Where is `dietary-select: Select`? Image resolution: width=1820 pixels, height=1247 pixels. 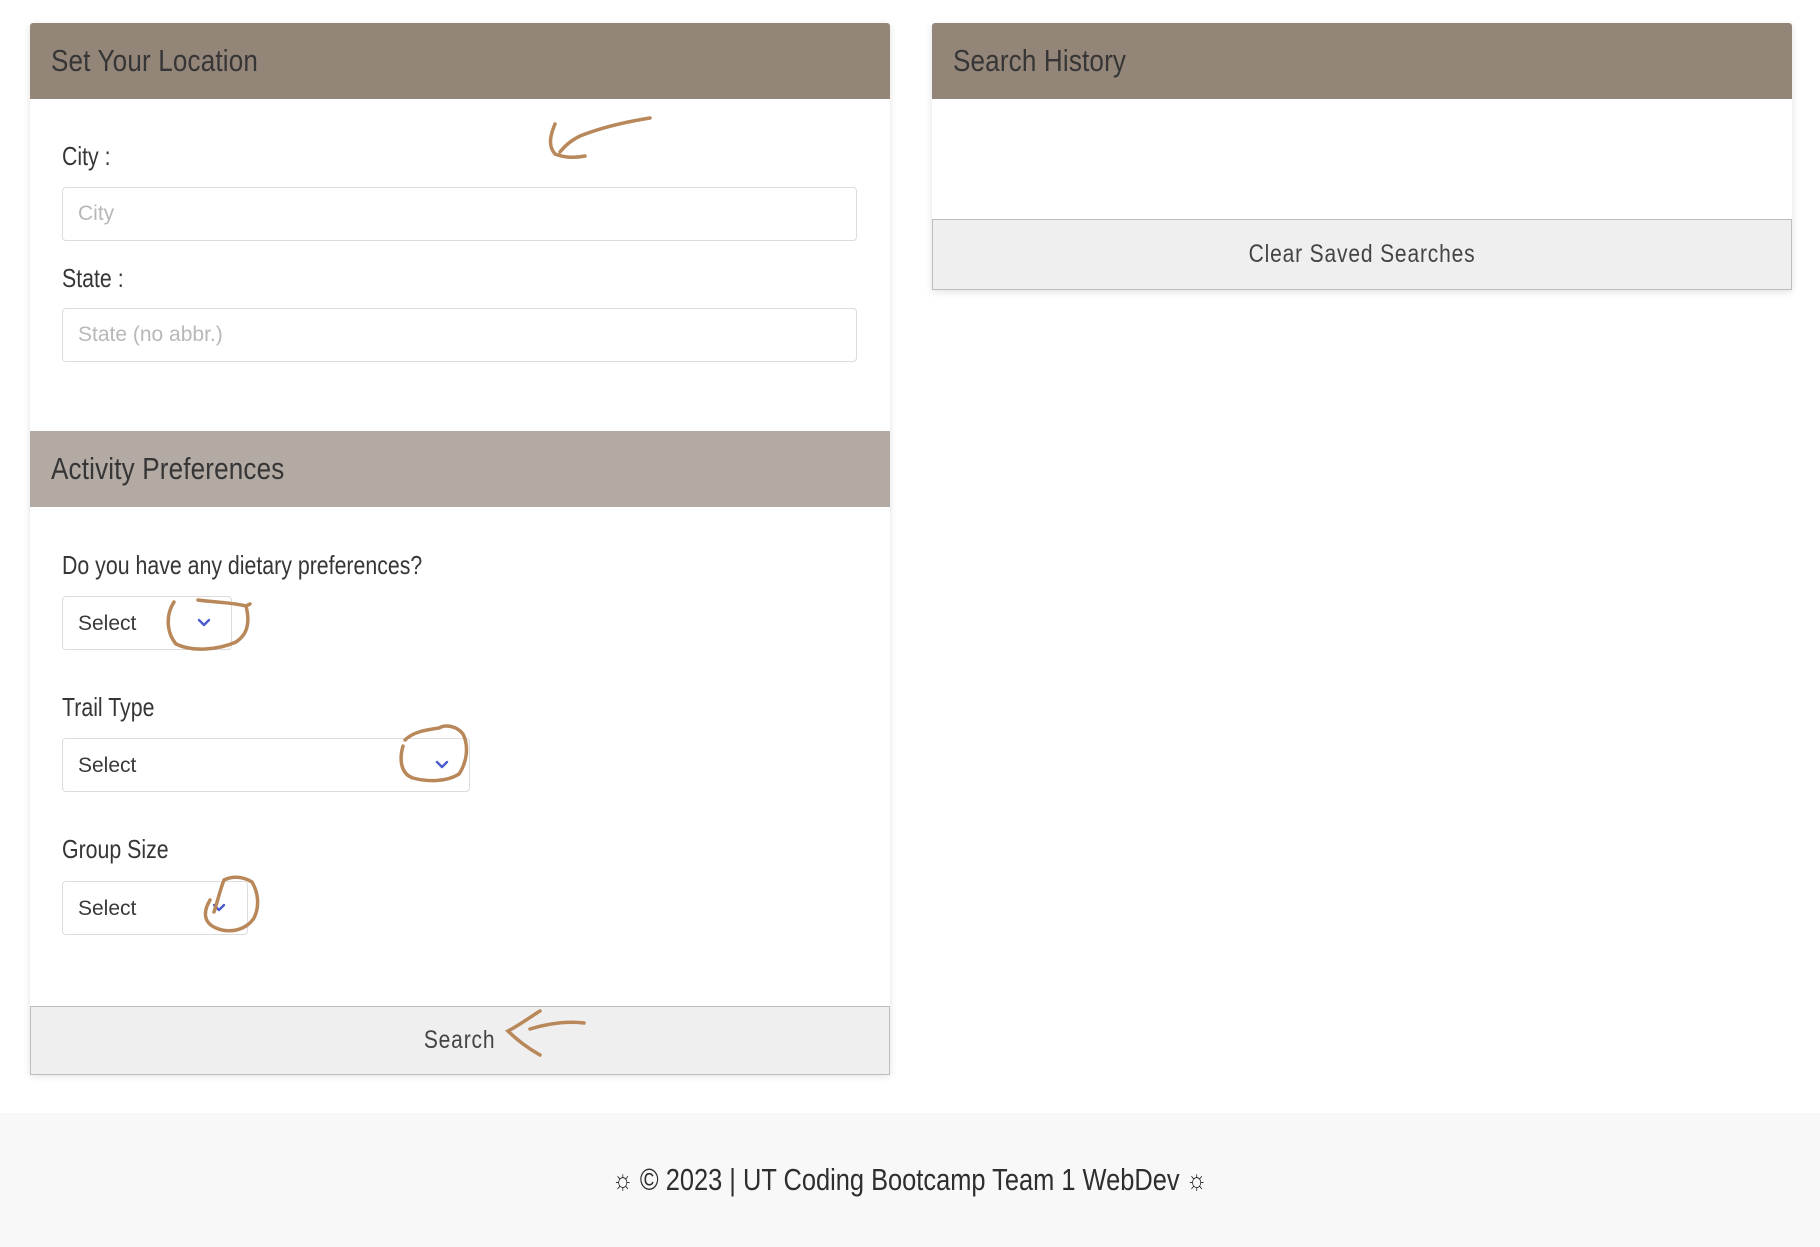
dietary-select: Select is located at coordinates (147, 623).